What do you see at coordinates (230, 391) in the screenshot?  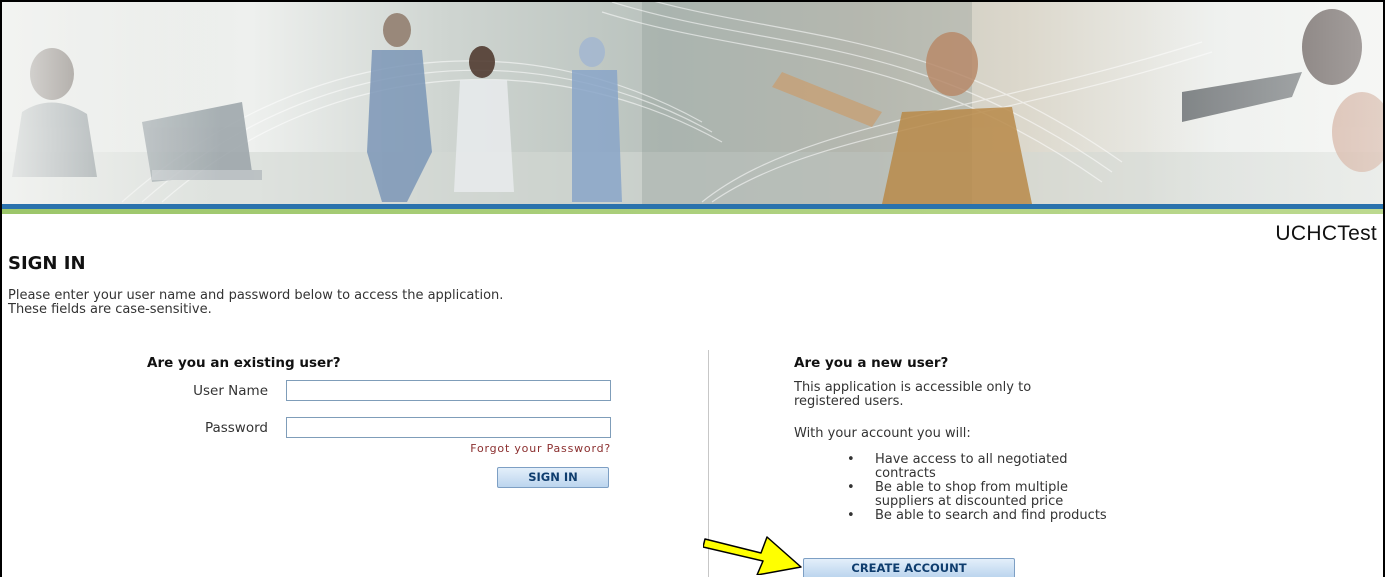 I see `username-label: User Name` at bounding box center [230, 391].